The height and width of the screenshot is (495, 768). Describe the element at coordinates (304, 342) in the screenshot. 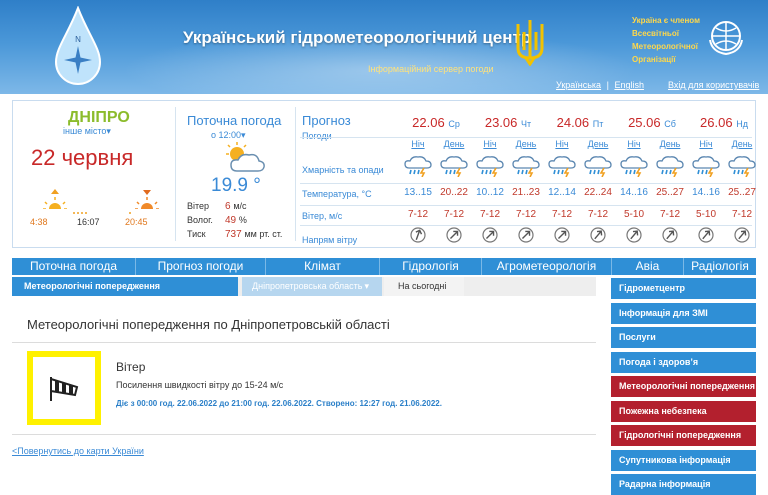

I see `divider` at that location.